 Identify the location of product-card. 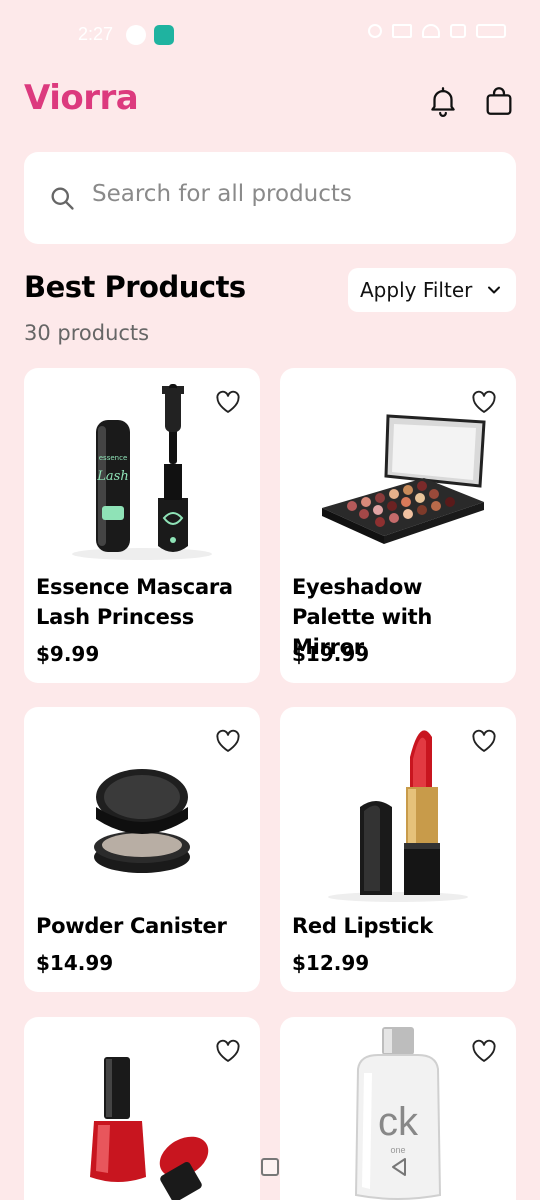
(142, 1108).